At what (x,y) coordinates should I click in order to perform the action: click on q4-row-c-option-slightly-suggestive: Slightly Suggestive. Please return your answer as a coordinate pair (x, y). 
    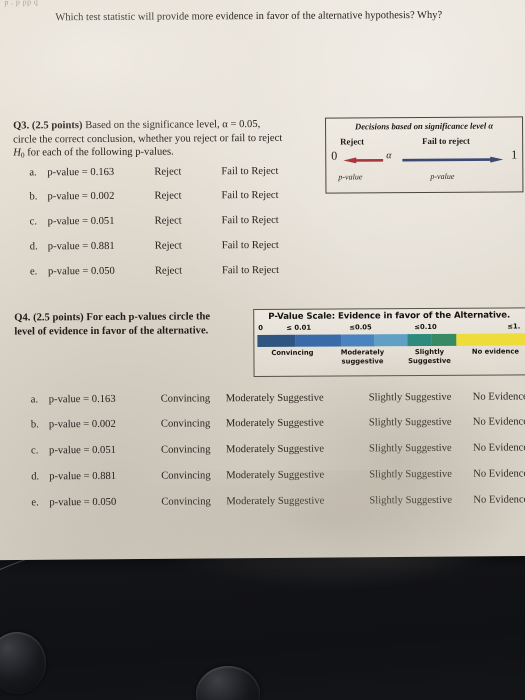
    Looking at the image, I should click on (410, 449).